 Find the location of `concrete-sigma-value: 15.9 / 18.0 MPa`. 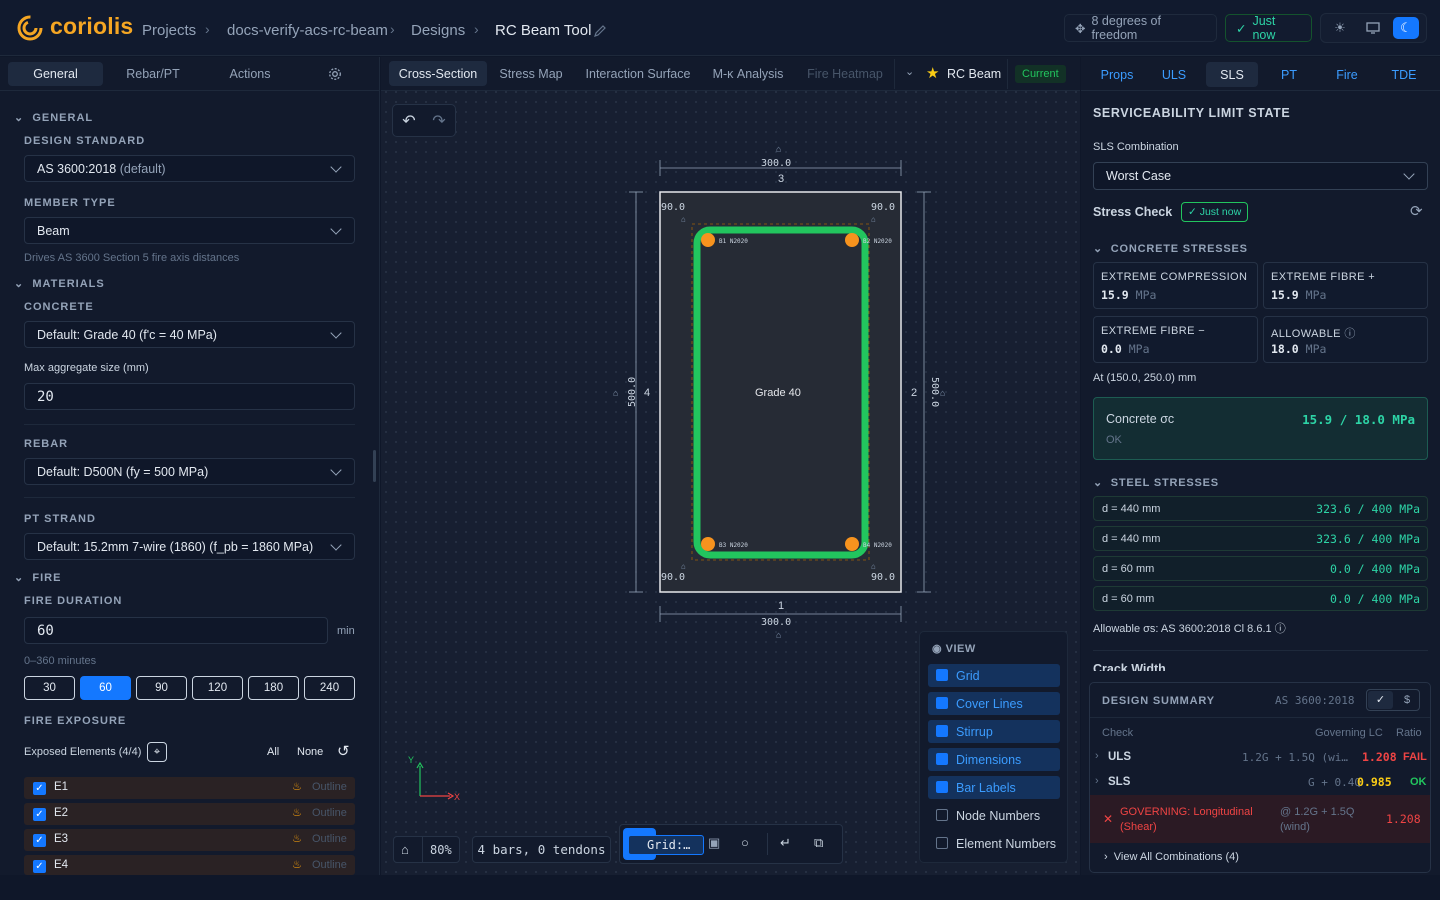

concrete-sigma-value: 15.9 / 18.0 MPa is located at coordinates (1358, 419).